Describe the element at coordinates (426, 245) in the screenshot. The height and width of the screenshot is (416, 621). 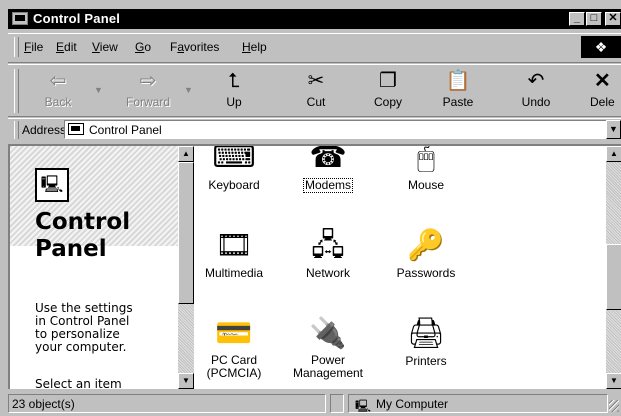
I see `keys-icon: 🔑` at that location.